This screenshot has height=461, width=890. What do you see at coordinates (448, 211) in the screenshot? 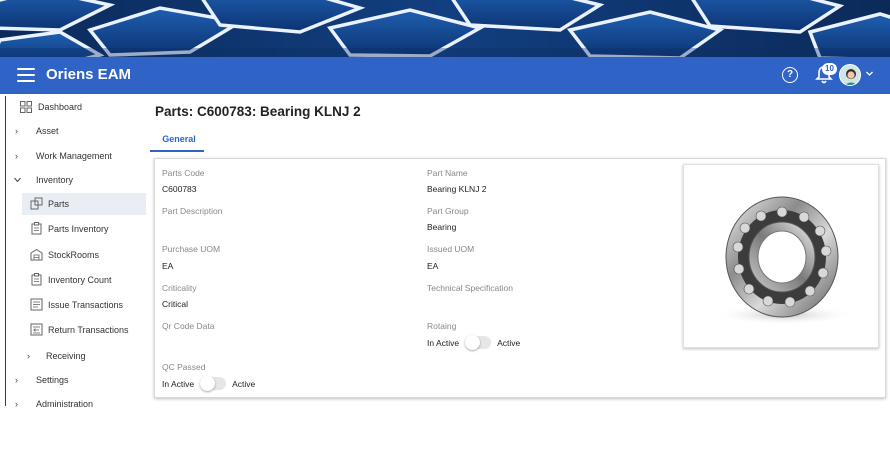
I see `part-group-label: Part Group` at bounding box center [448, 211].